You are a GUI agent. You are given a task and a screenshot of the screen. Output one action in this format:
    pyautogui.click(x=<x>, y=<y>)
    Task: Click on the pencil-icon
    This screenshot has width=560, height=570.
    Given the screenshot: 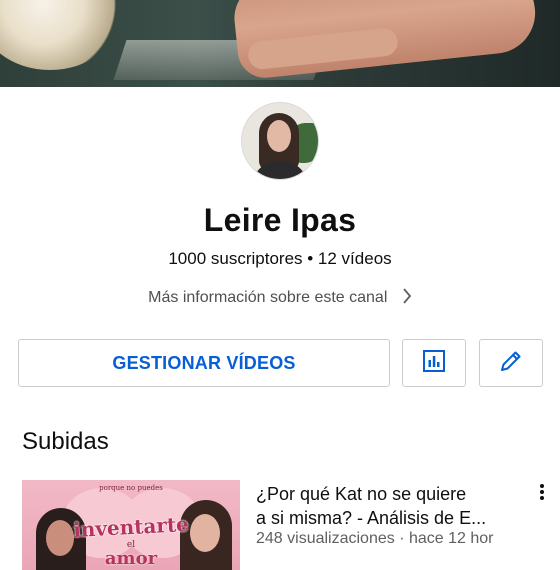 What is the action you would take?
    pyautogui.click(x=511, y=363)
    